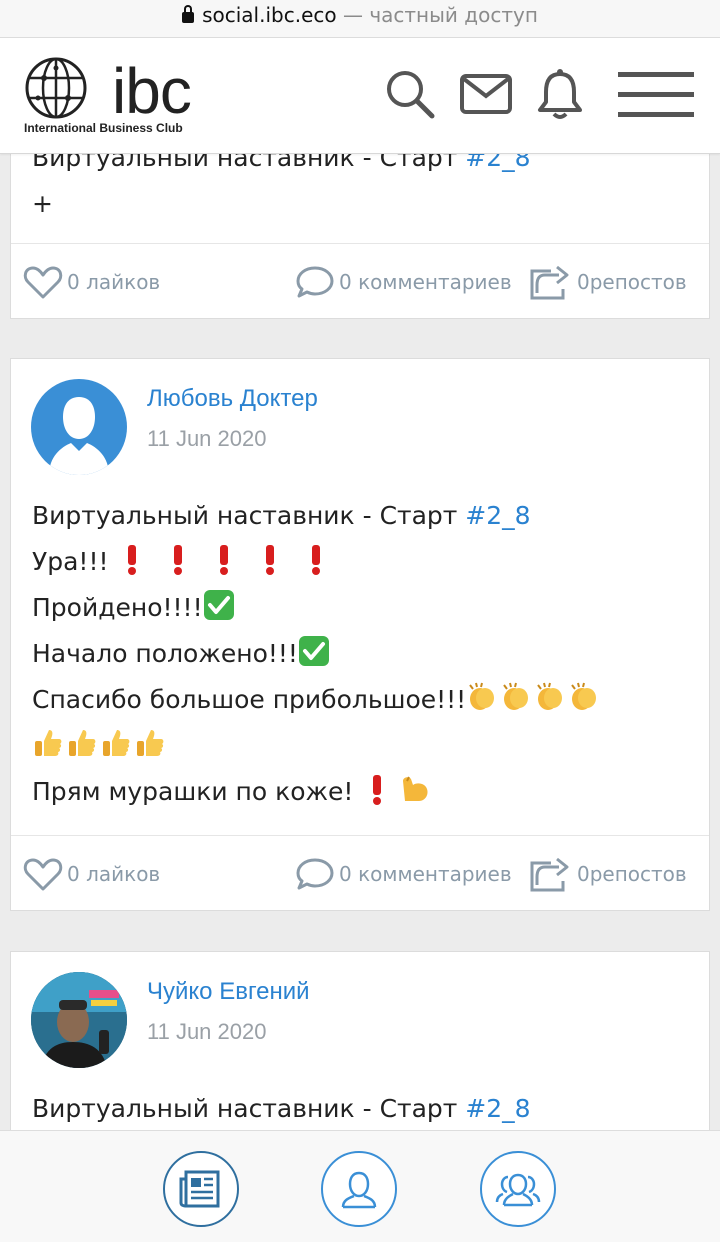 The width and height of the screenshot is (720, 1242). Describe the element at coordinates (560, 94) in the screenshot. I see `bell-icon` at that location.